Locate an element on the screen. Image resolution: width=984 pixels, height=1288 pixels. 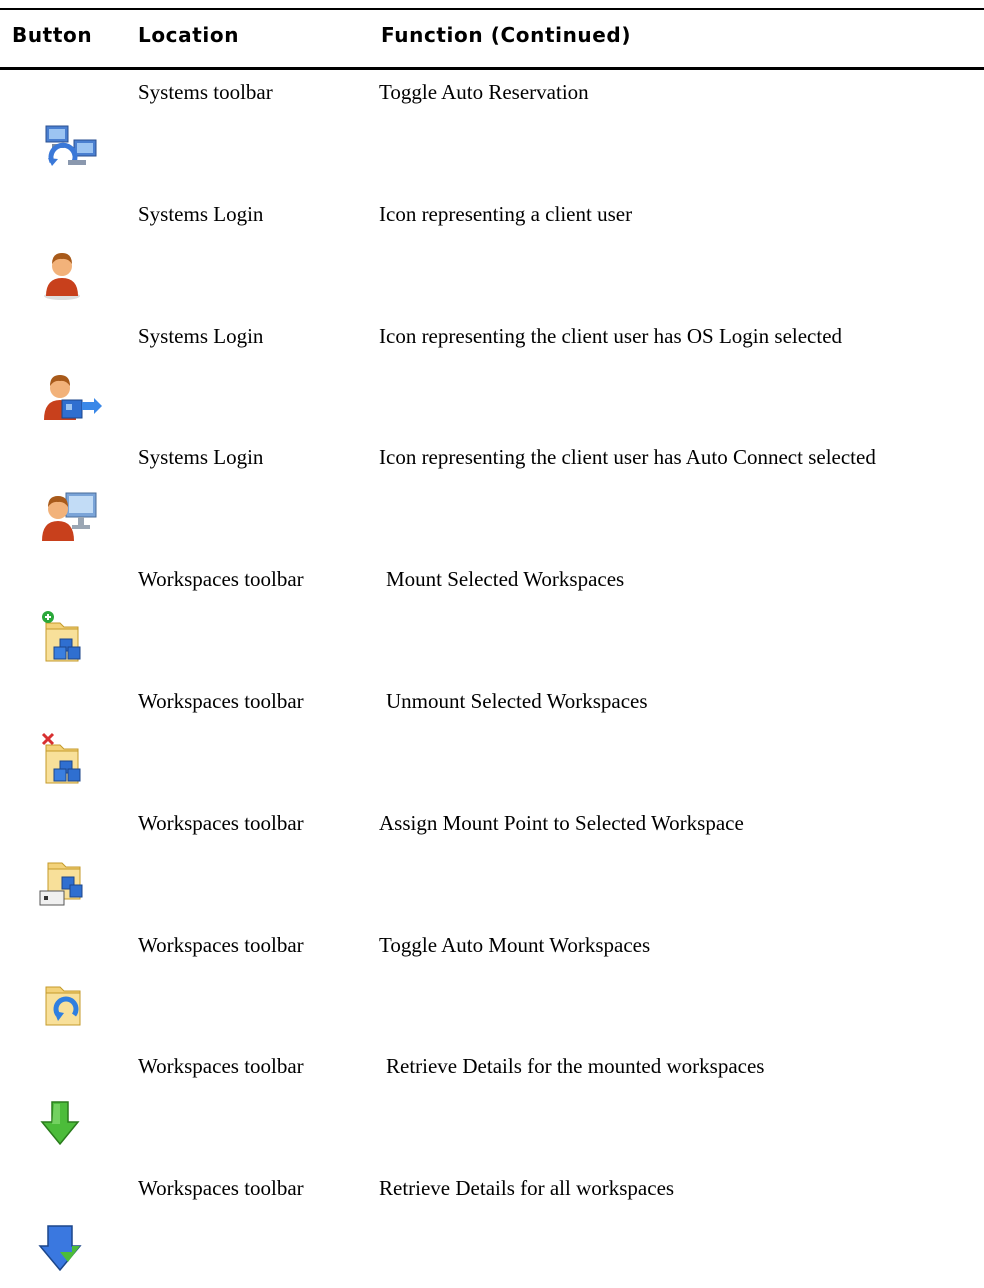
function-cell: Toggle Auto Mount Workspaces is located at coordinates (515, 944).